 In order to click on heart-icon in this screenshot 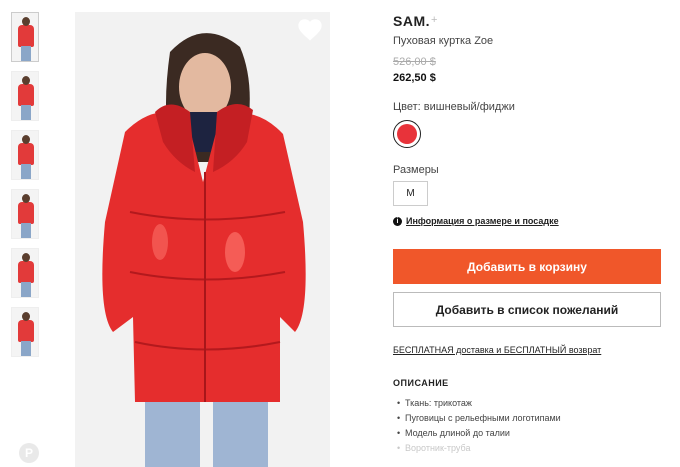, I will do `click(310, 30)`.